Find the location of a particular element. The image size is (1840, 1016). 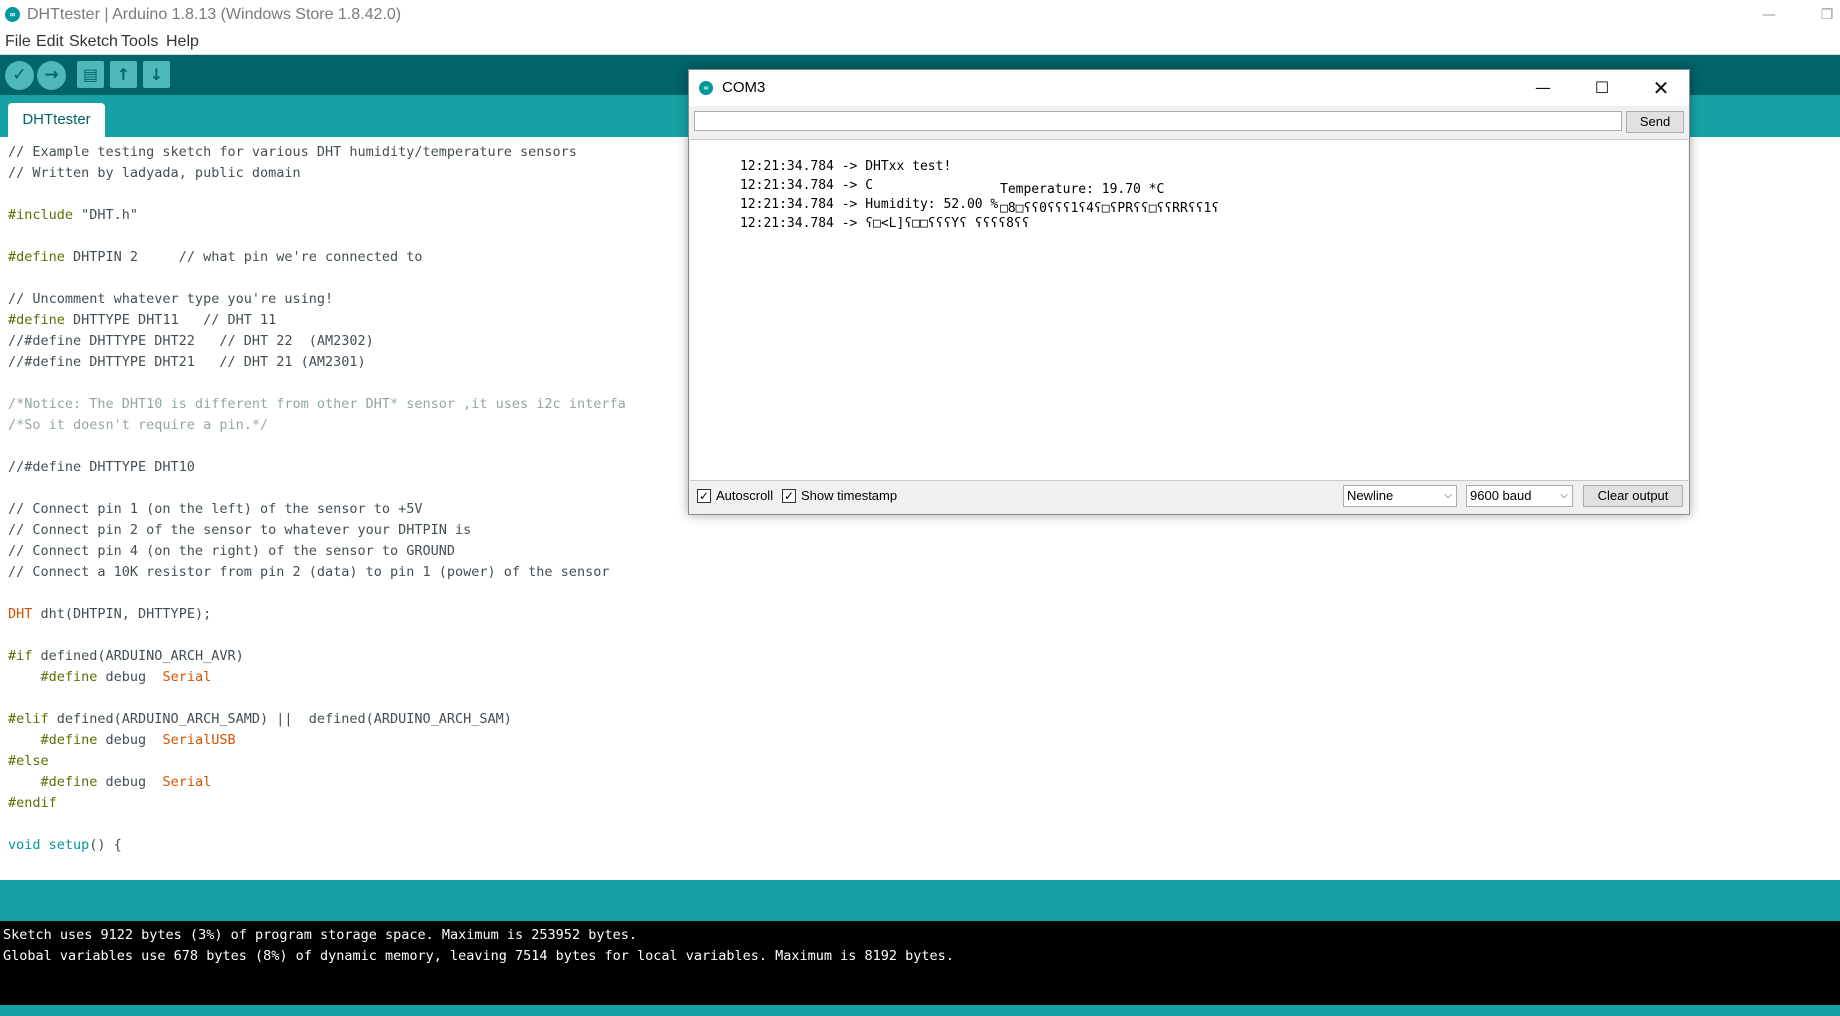

status-bar is located at coordinates (920, 1010).